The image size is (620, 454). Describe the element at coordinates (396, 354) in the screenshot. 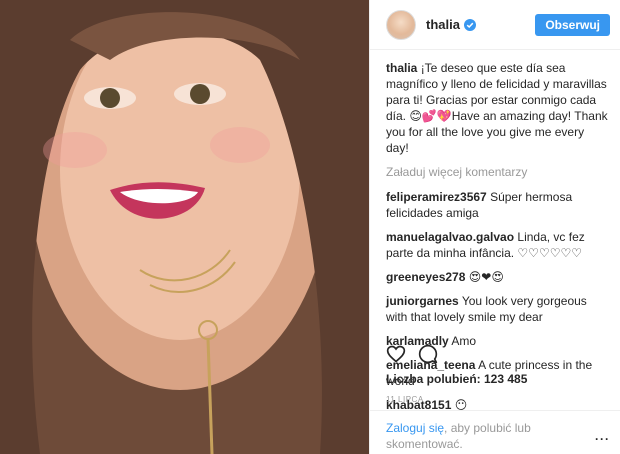

I see `heart-icon` at that location.